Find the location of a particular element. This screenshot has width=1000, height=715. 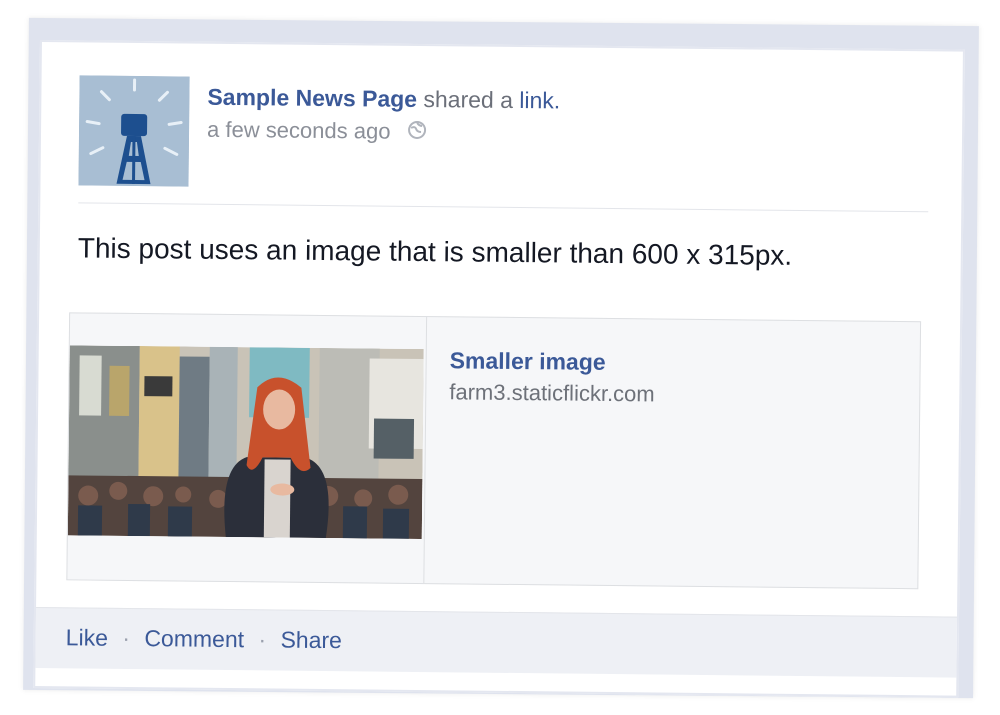

attachment-divider is located at coordinates (425, 450).